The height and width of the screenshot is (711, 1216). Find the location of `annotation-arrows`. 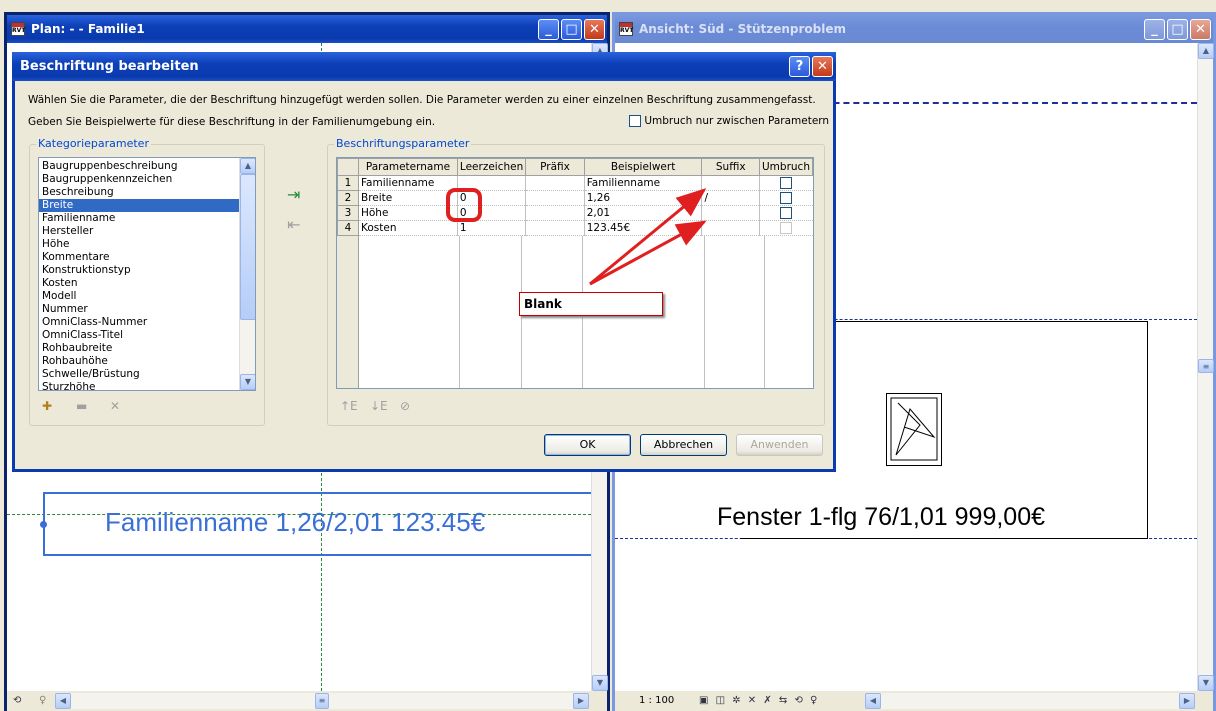

annotation-arrows is located at coordinates (648, 237).